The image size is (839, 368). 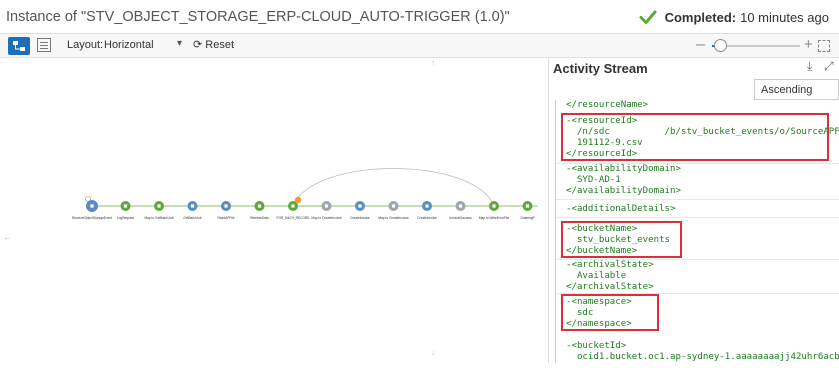 I want to click on fit-to-screen-icon, so click(x=824, y=46).